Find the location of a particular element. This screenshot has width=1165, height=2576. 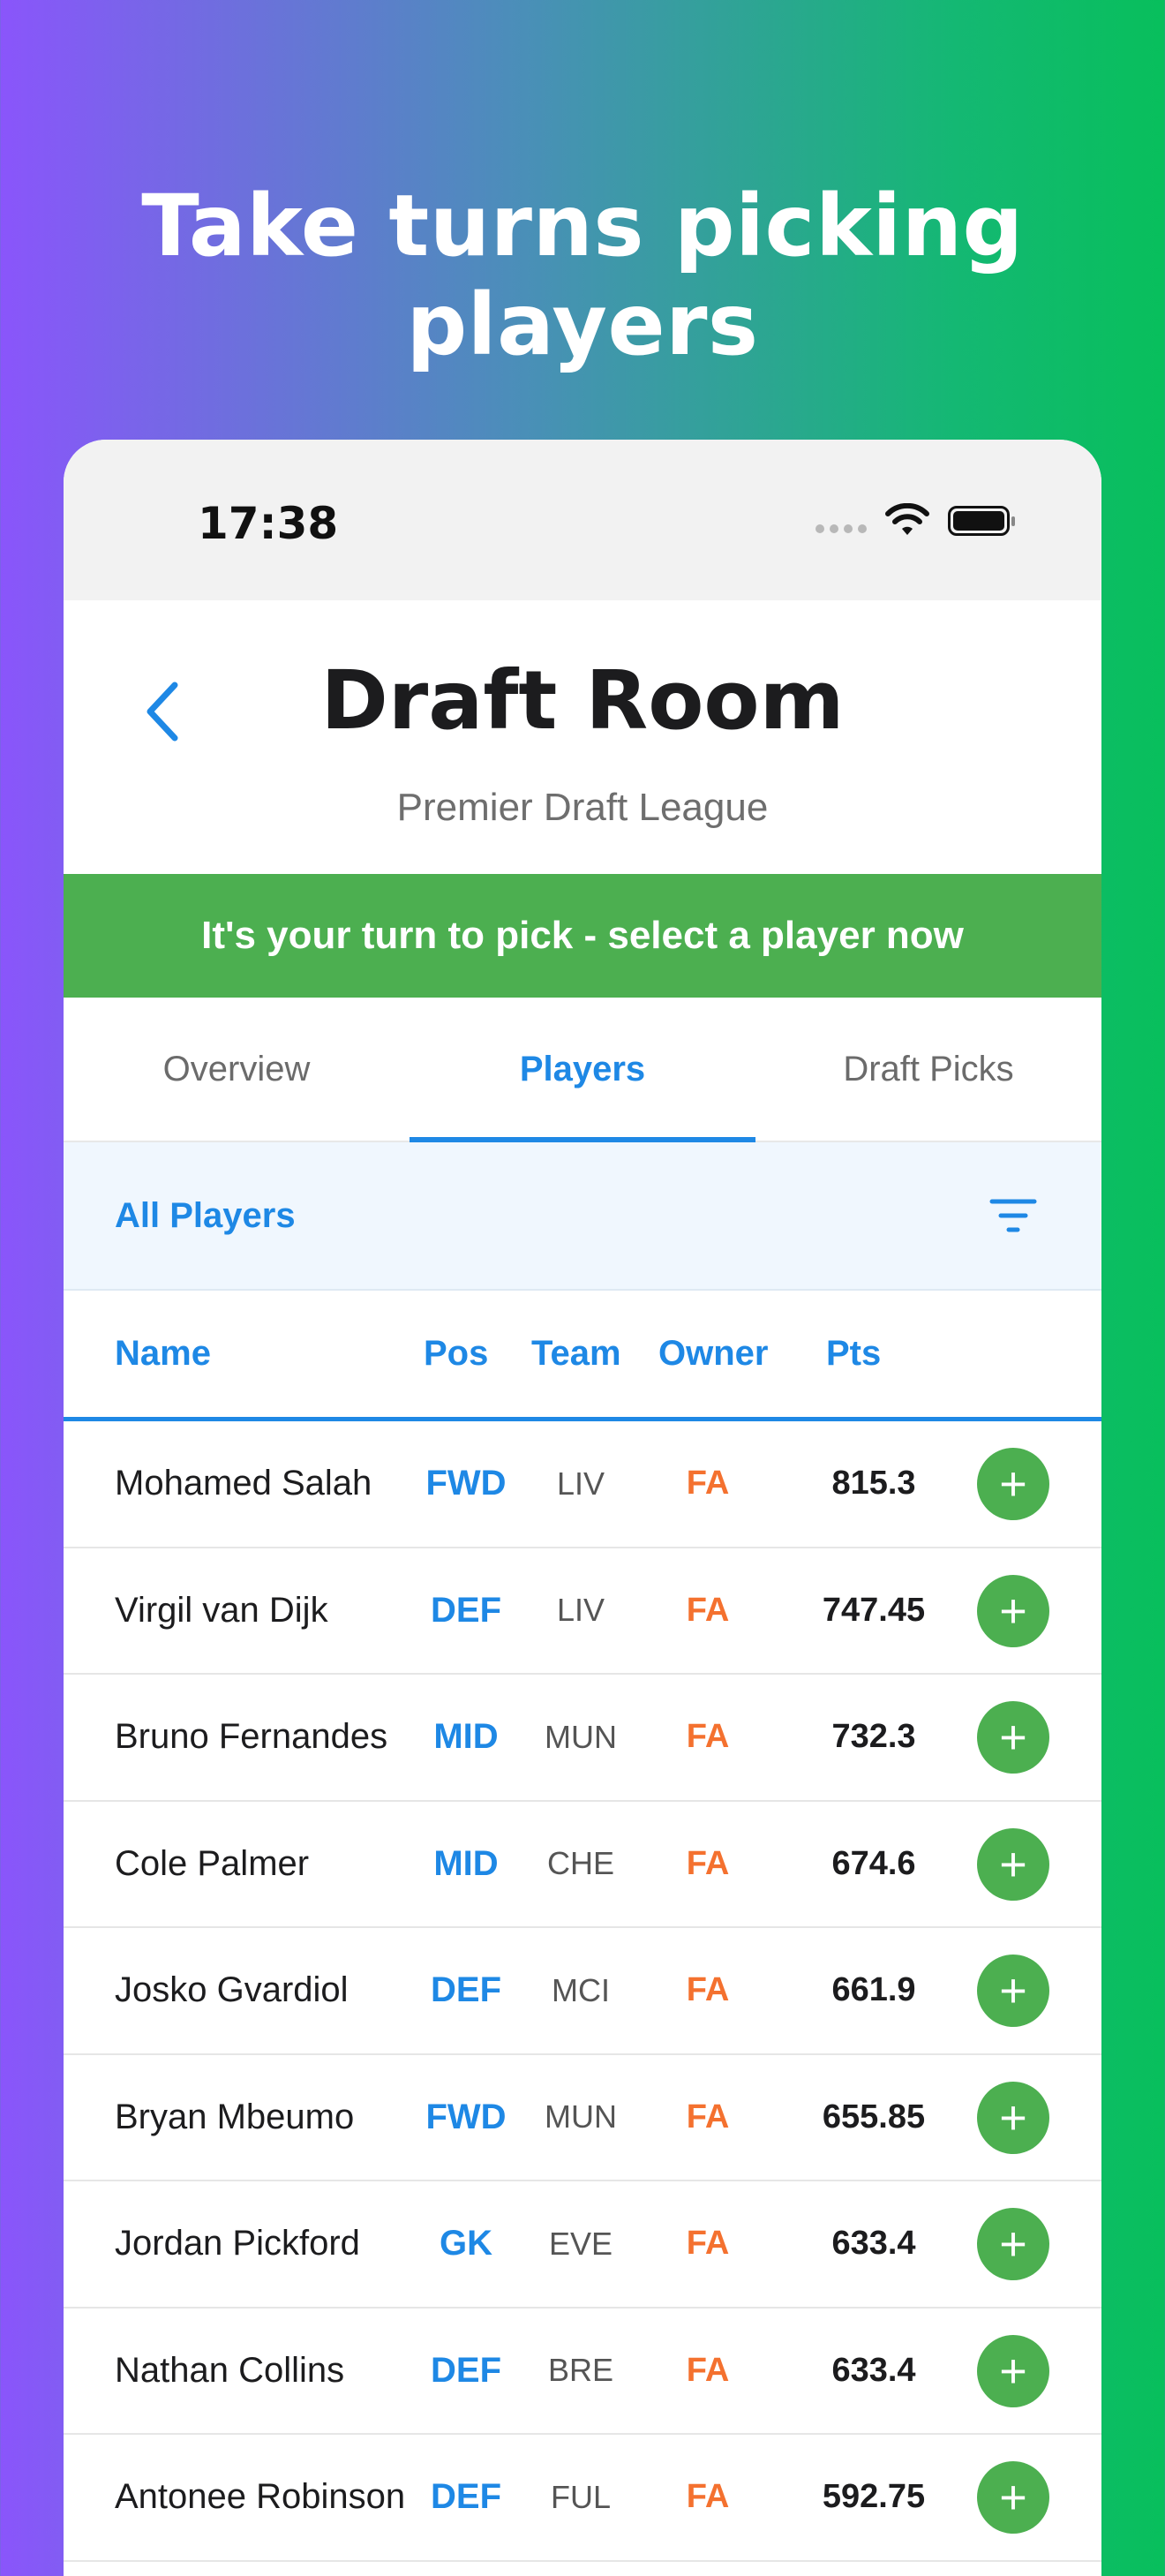

marketing-headline: Take turns picking players is located at coordinates (582, 276).